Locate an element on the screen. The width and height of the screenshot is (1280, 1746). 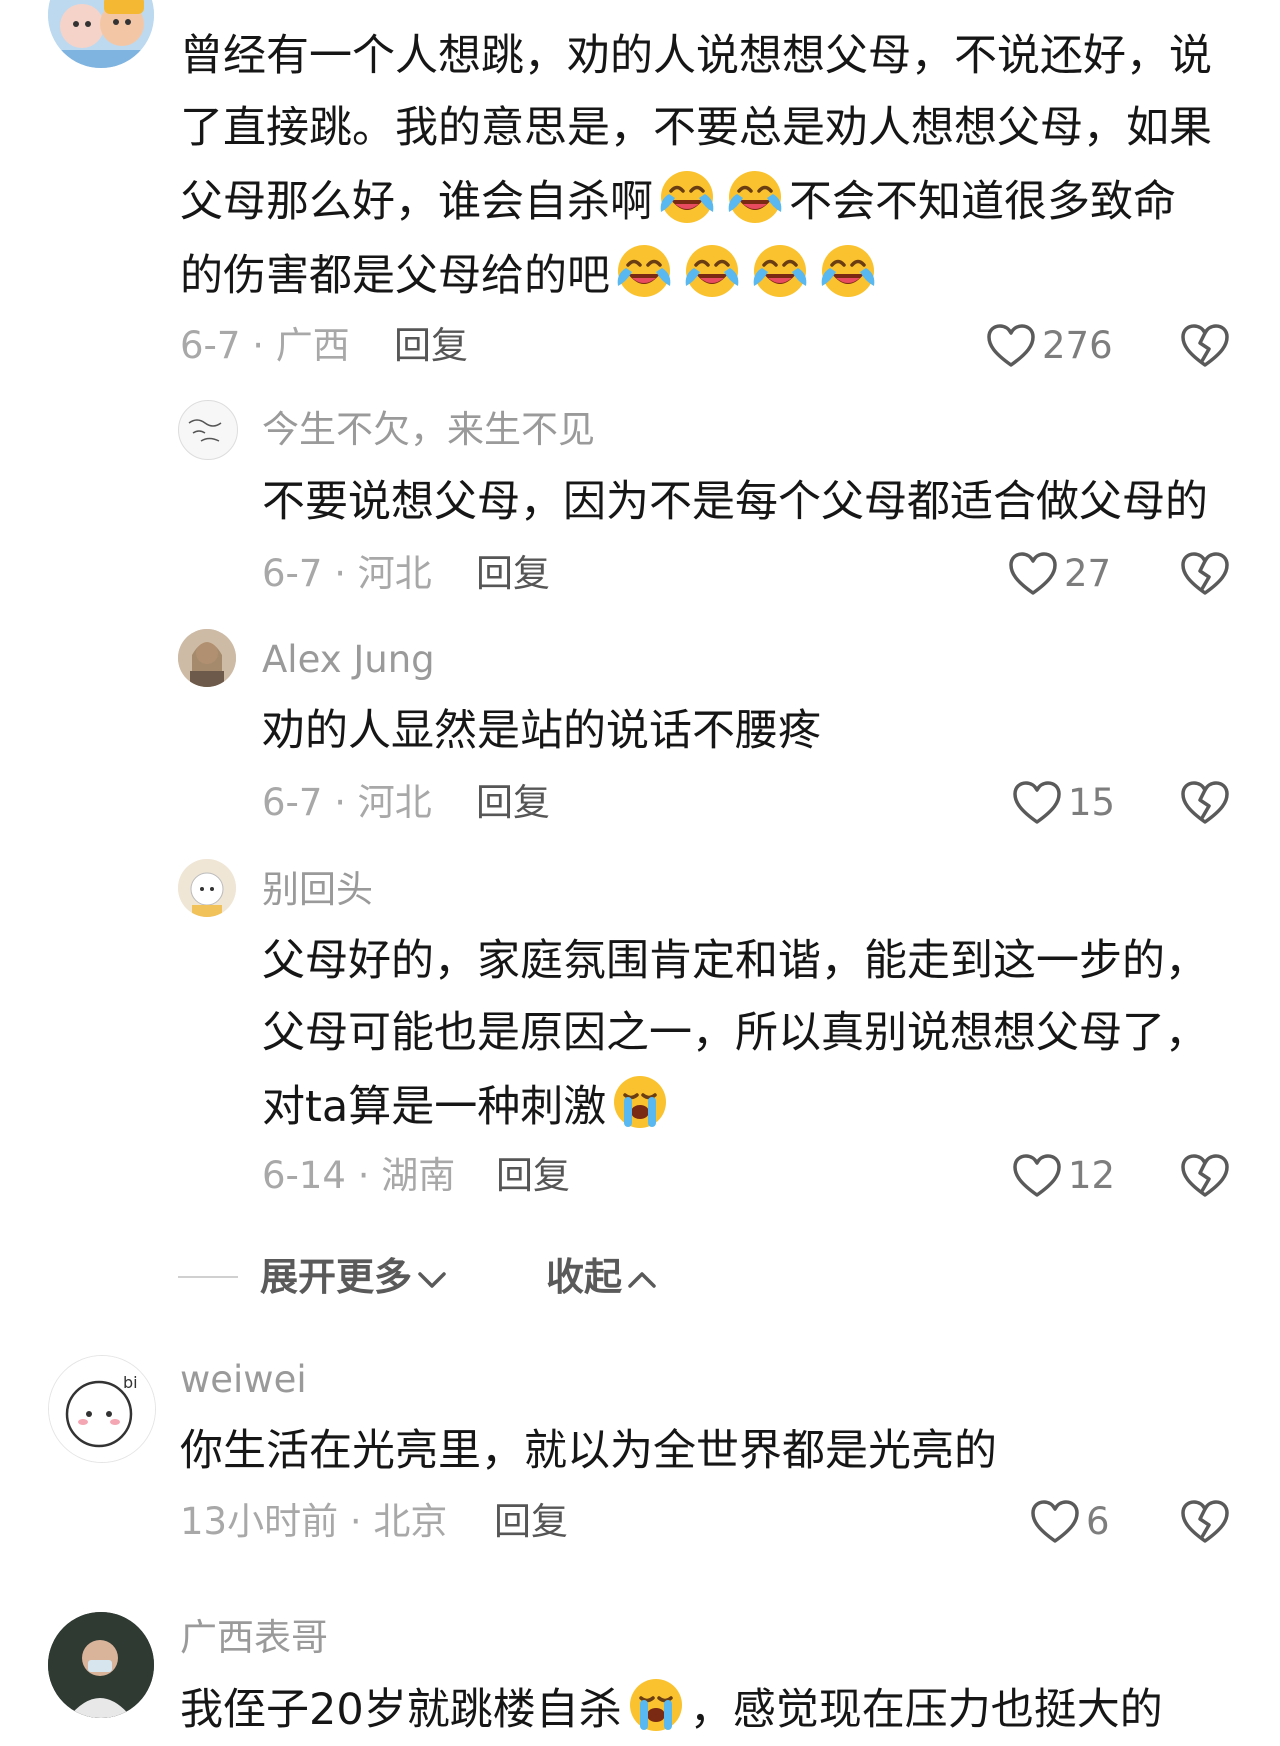
comment-text: 你生活在光亮里，就以为全世界都是光亮的 is located at coordinates (588, 1451).